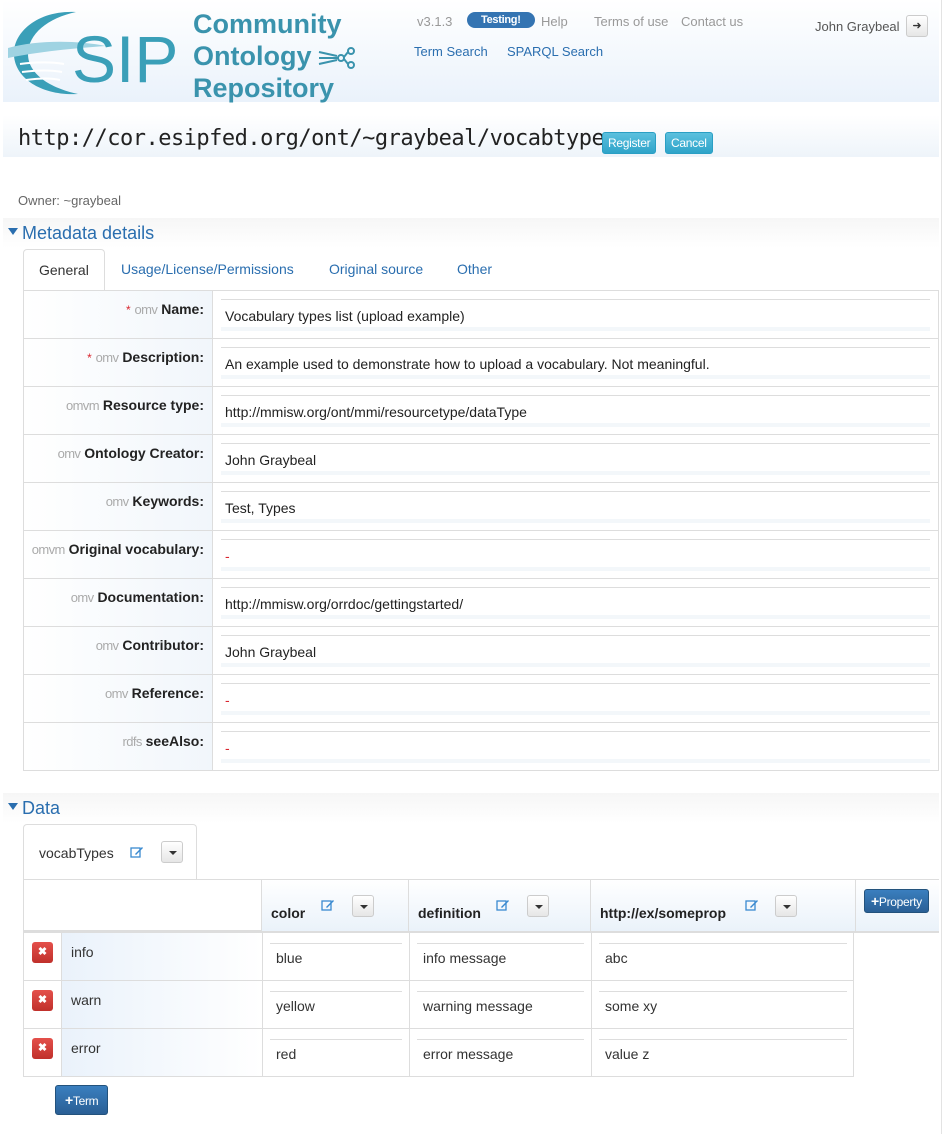 The image size is (948, 1134). I want to click on original-vocabulary-field: -, so click(575, 555).